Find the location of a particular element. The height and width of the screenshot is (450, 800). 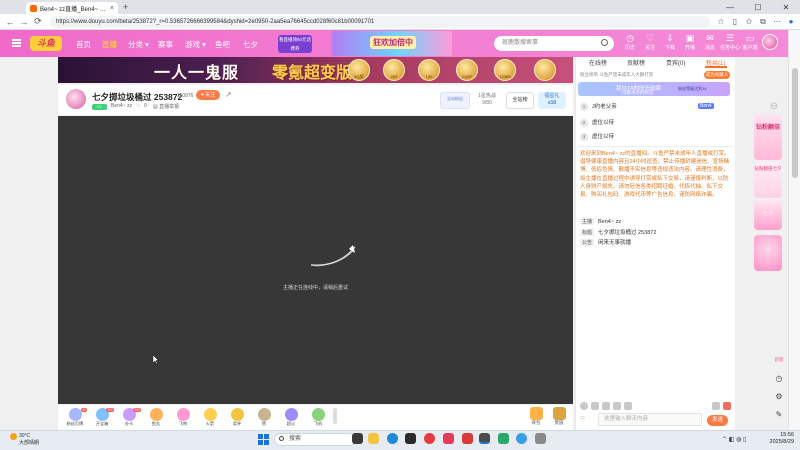

rank-item: 2 虚位以待 is located at coordinates (597, 122).